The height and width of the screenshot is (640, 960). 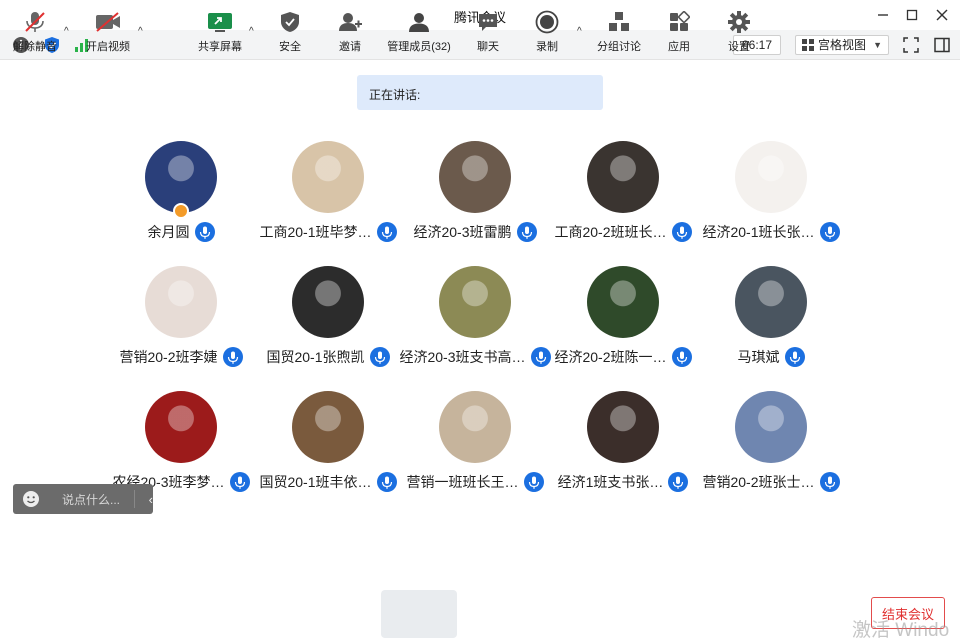 I want to click on participant-name: 国贸20-1张煦凯, so click(x=315, y=357).